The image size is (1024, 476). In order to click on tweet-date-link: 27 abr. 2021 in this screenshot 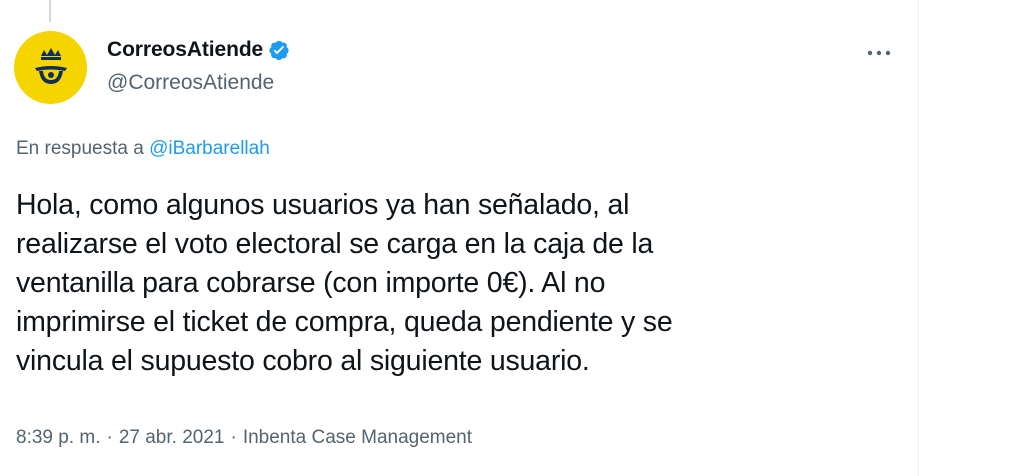, I will do `click(172, 438)`.